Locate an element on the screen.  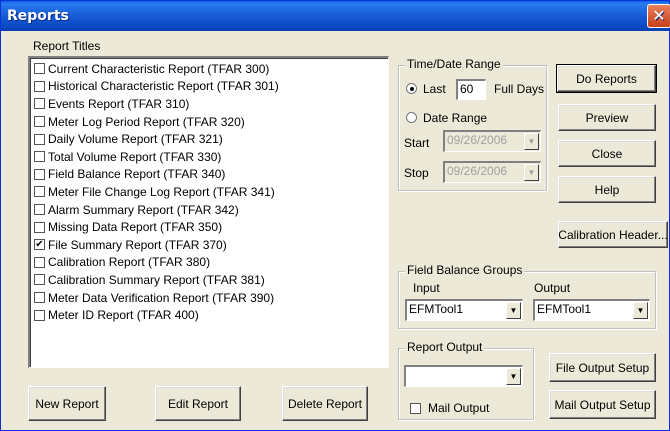
stop-label: Stop is located at coordinates (416, 173).